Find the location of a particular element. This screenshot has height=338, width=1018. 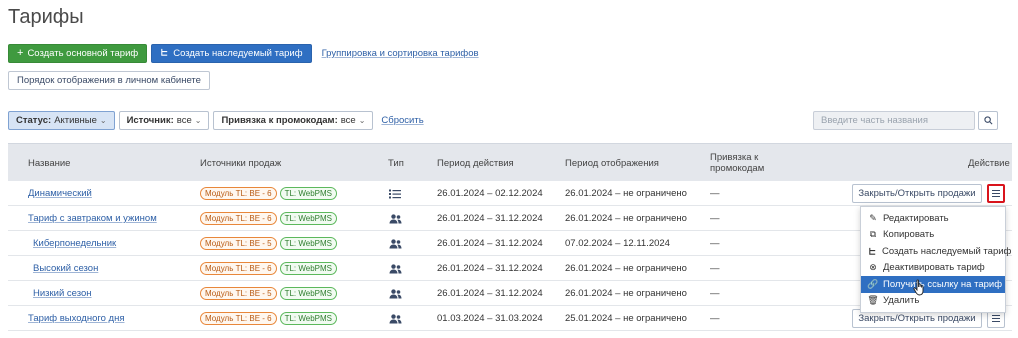

col-sources: Источники продаж is located at coordinates (241, 163).